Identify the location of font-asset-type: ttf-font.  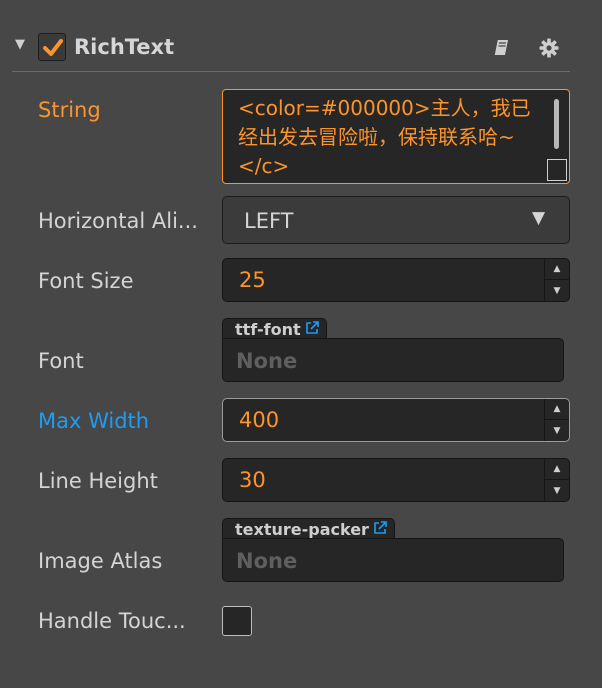
(268, 329).